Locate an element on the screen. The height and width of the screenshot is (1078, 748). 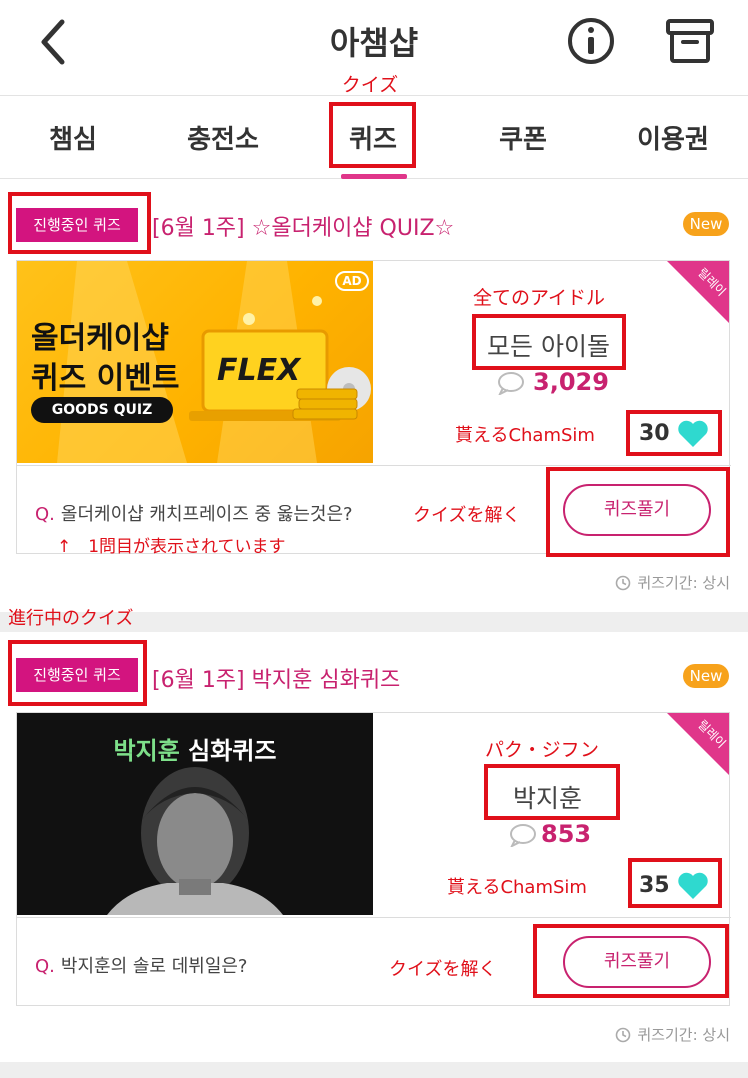
banner-line2: 퀴즈 이벤트 is located at coordinates (105, 378).